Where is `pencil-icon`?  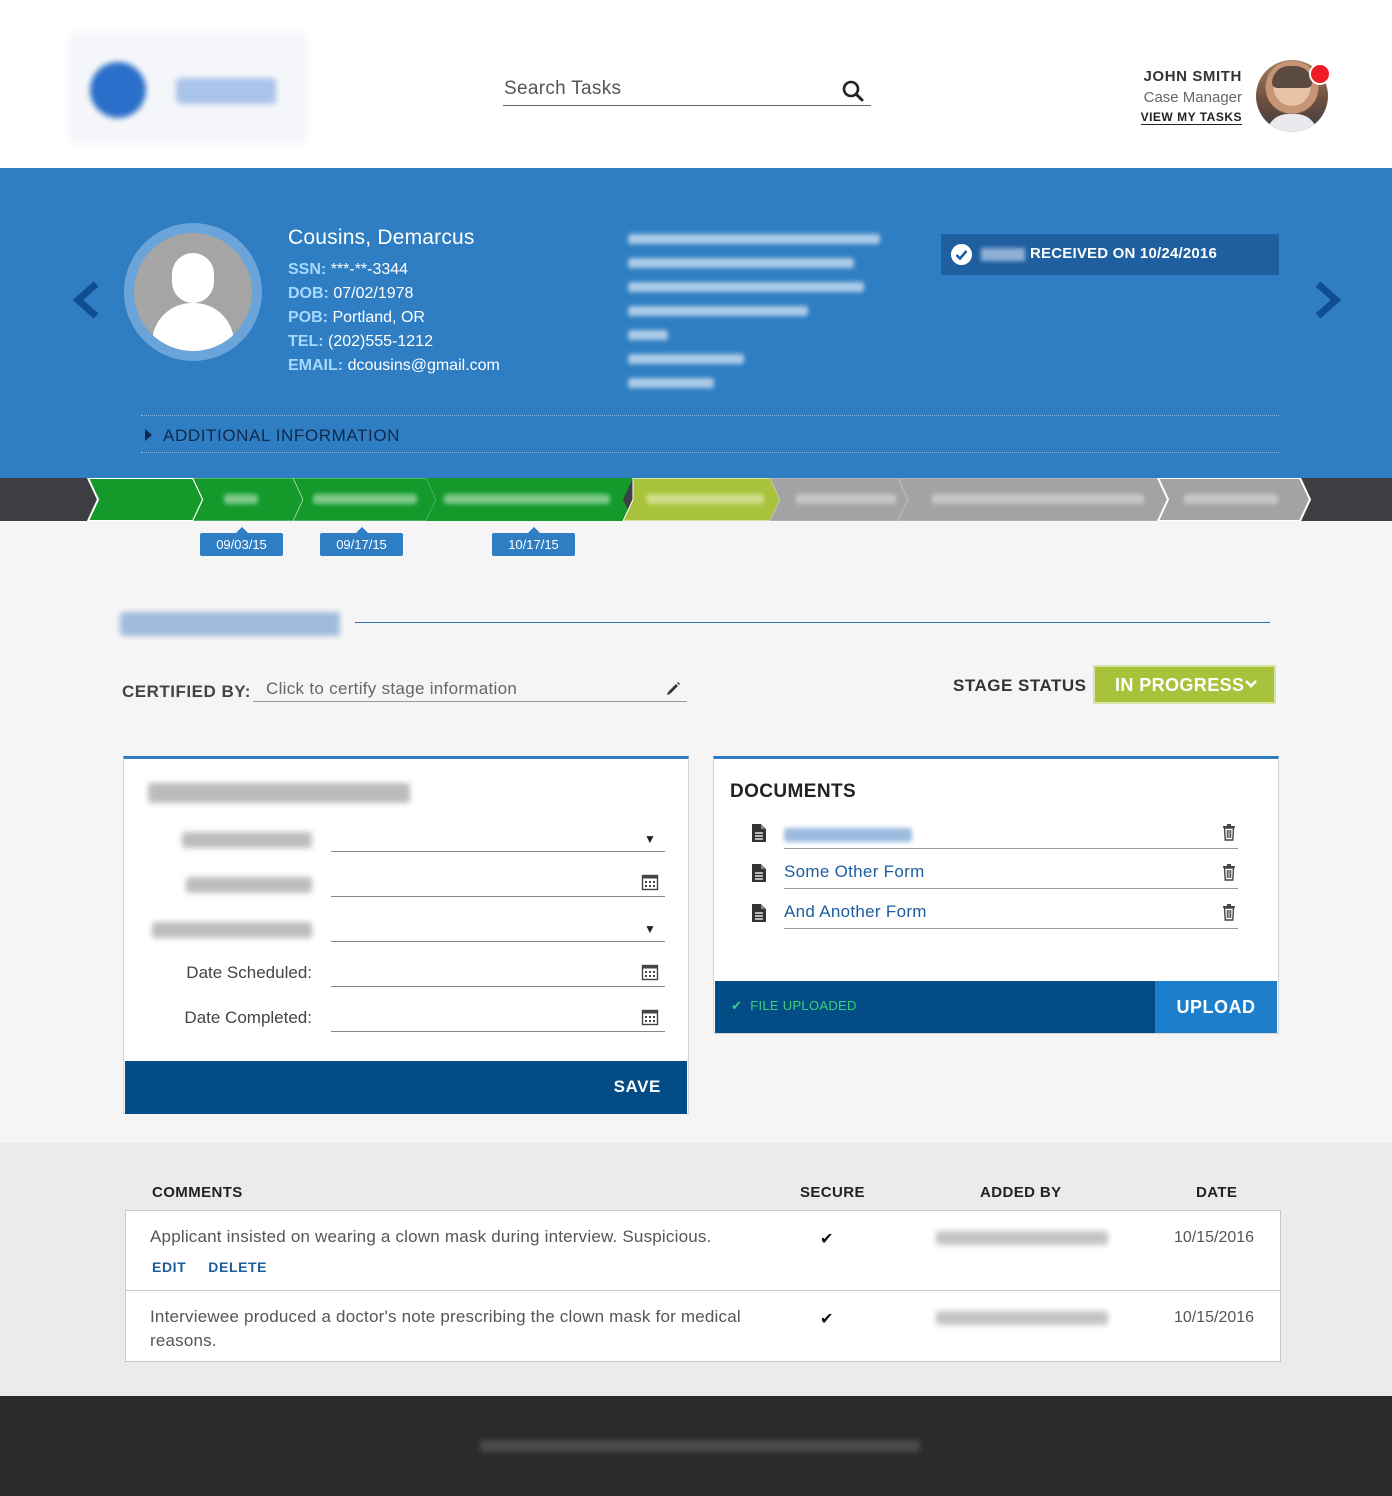 pencil-icon is located at coordinates (673, 689).